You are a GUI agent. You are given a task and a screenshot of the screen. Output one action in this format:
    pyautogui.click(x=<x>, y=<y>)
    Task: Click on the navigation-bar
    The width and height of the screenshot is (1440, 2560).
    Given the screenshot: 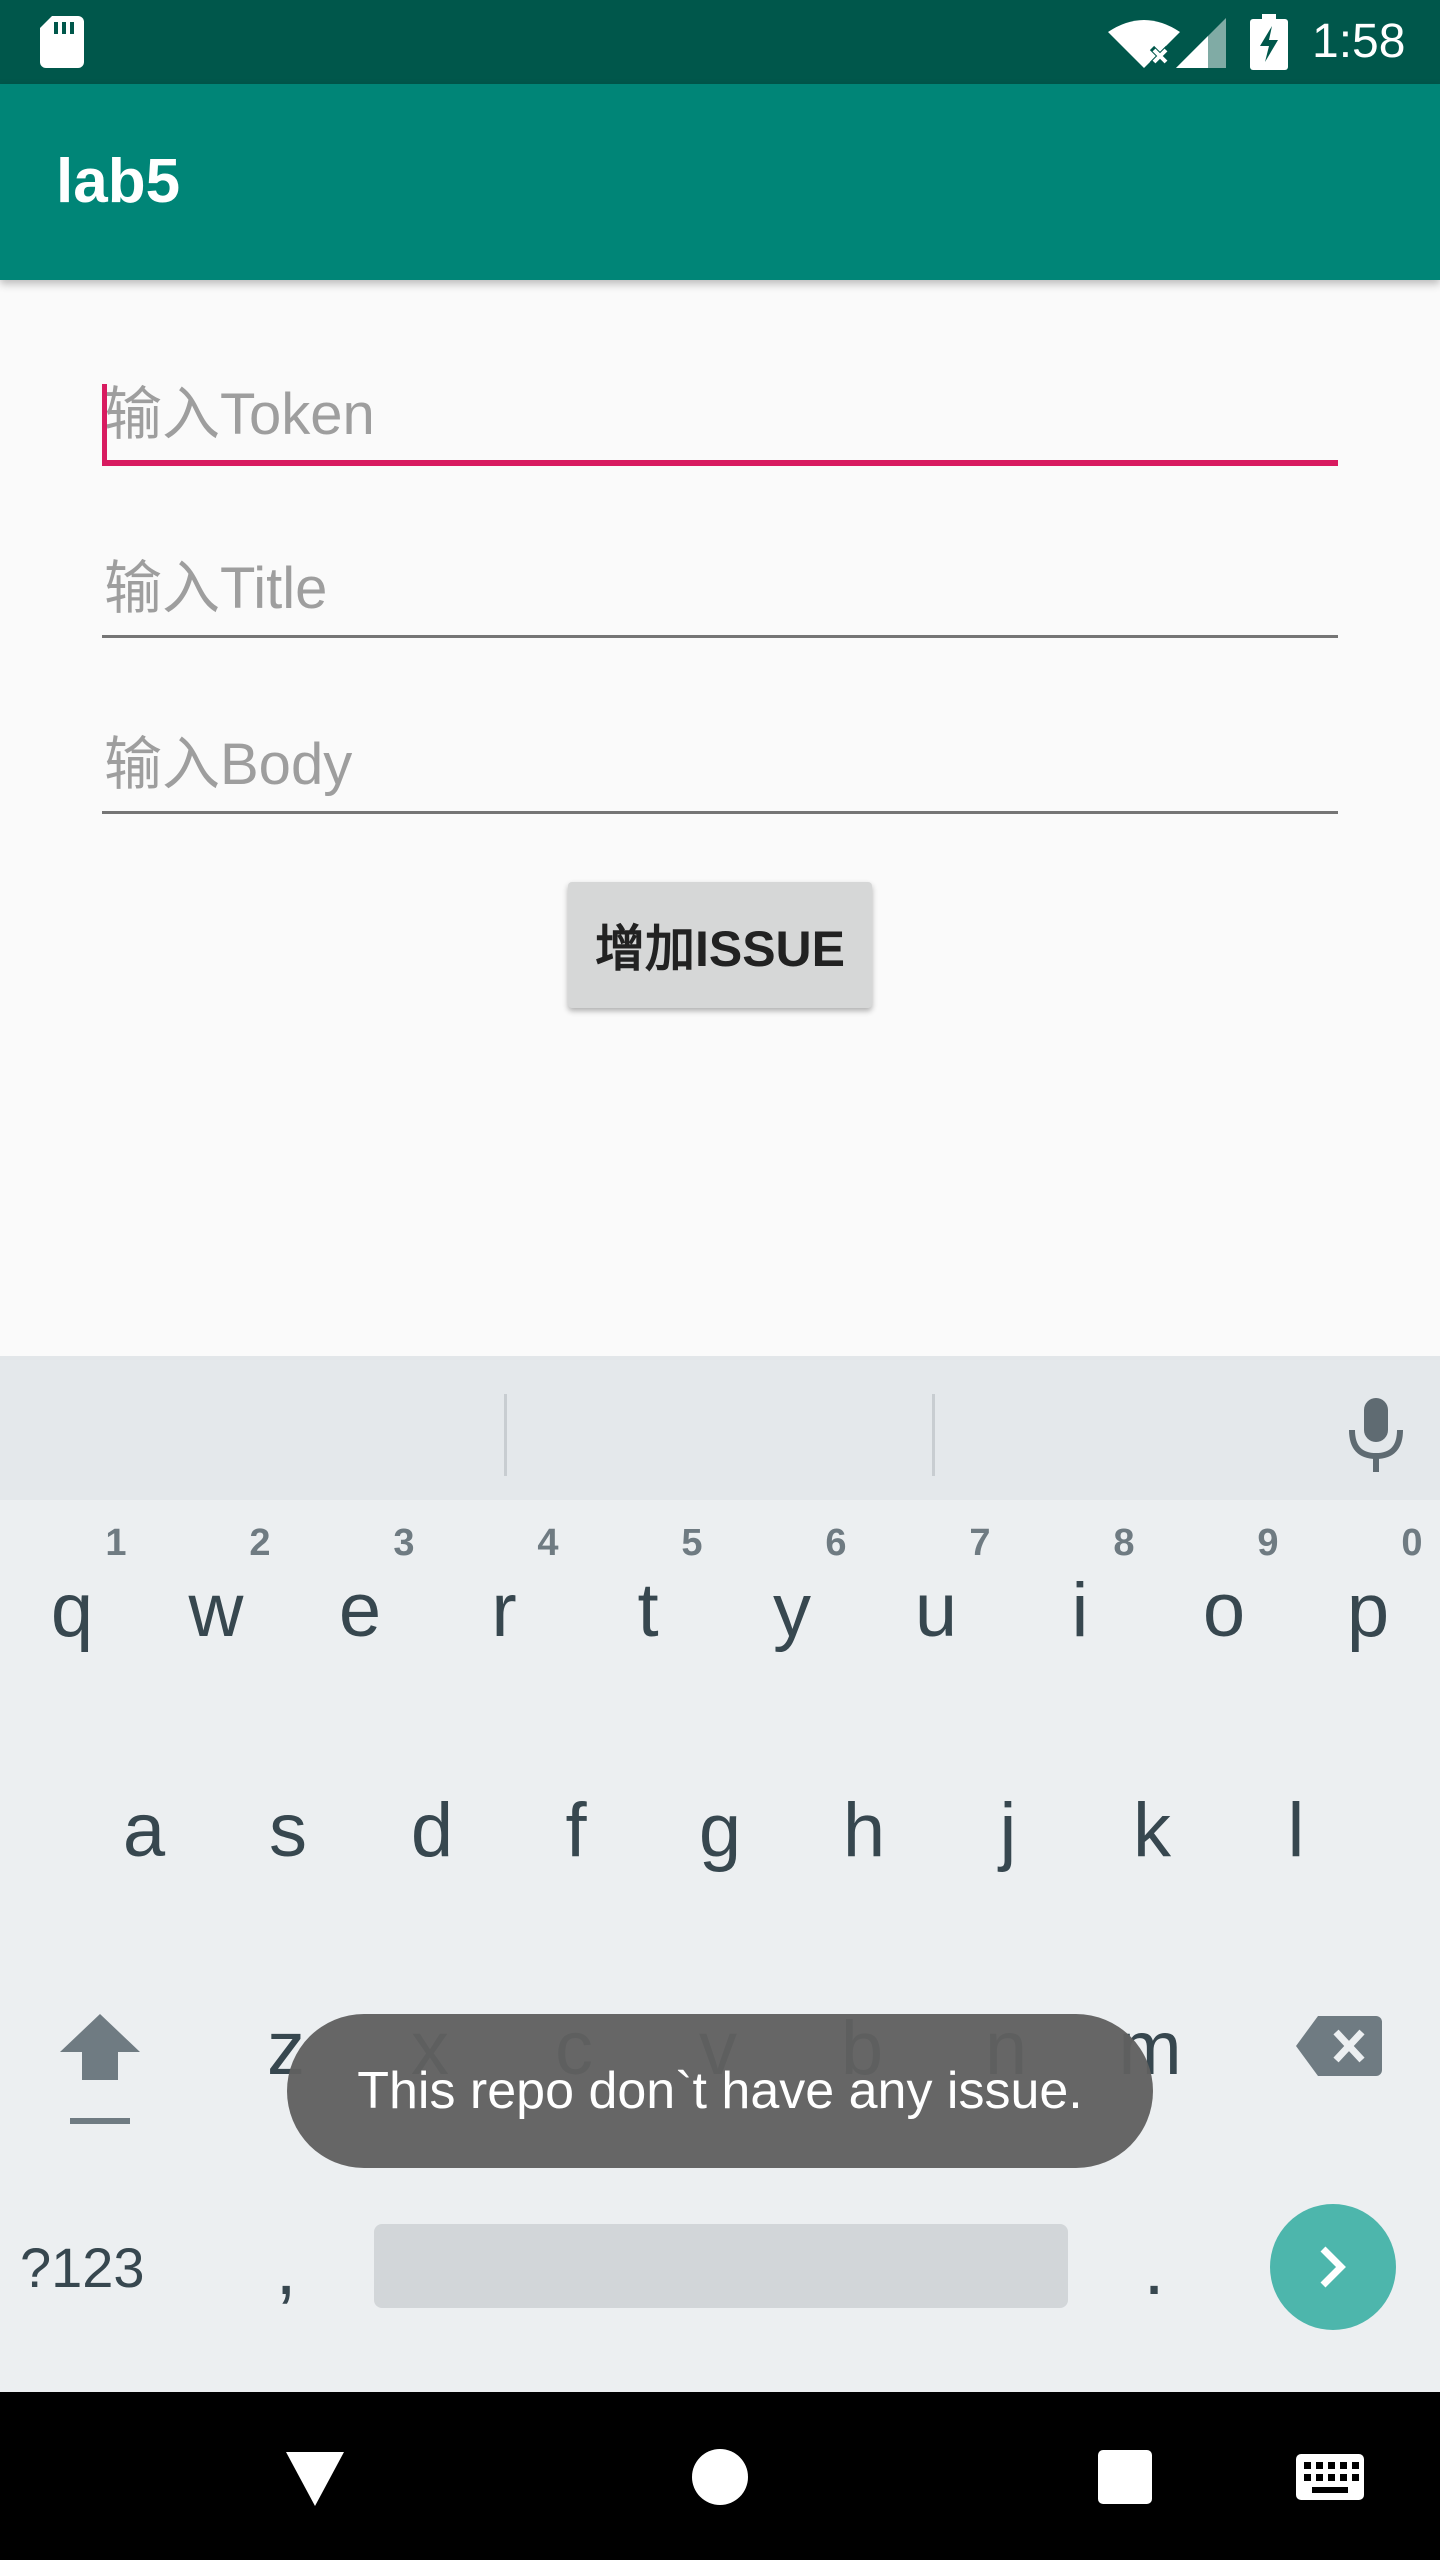 What is the action you would take?
    pyautogui.click(x=720, y=2476)
    